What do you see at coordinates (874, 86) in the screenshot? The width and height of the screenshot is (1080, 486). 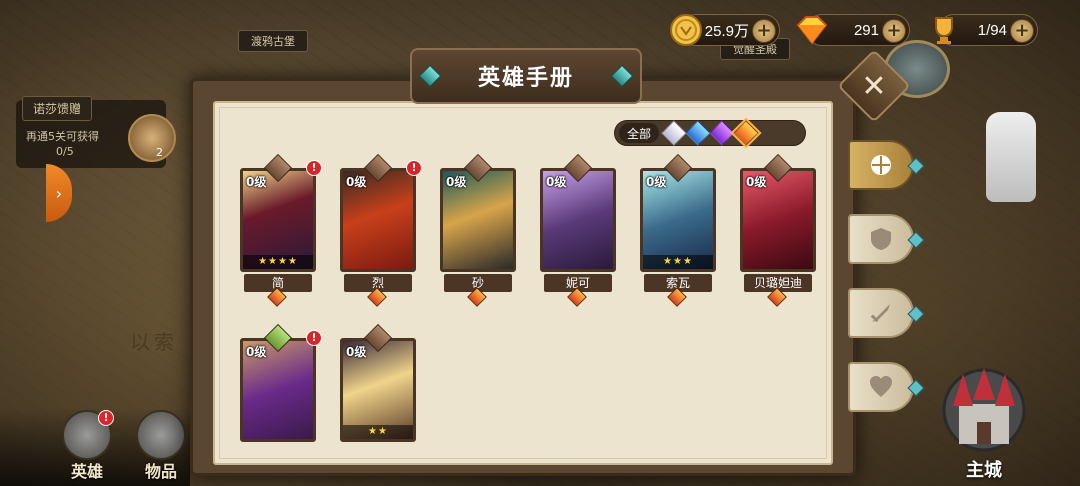 I see `close-icon: ✕` at bounding box center [874, 86].